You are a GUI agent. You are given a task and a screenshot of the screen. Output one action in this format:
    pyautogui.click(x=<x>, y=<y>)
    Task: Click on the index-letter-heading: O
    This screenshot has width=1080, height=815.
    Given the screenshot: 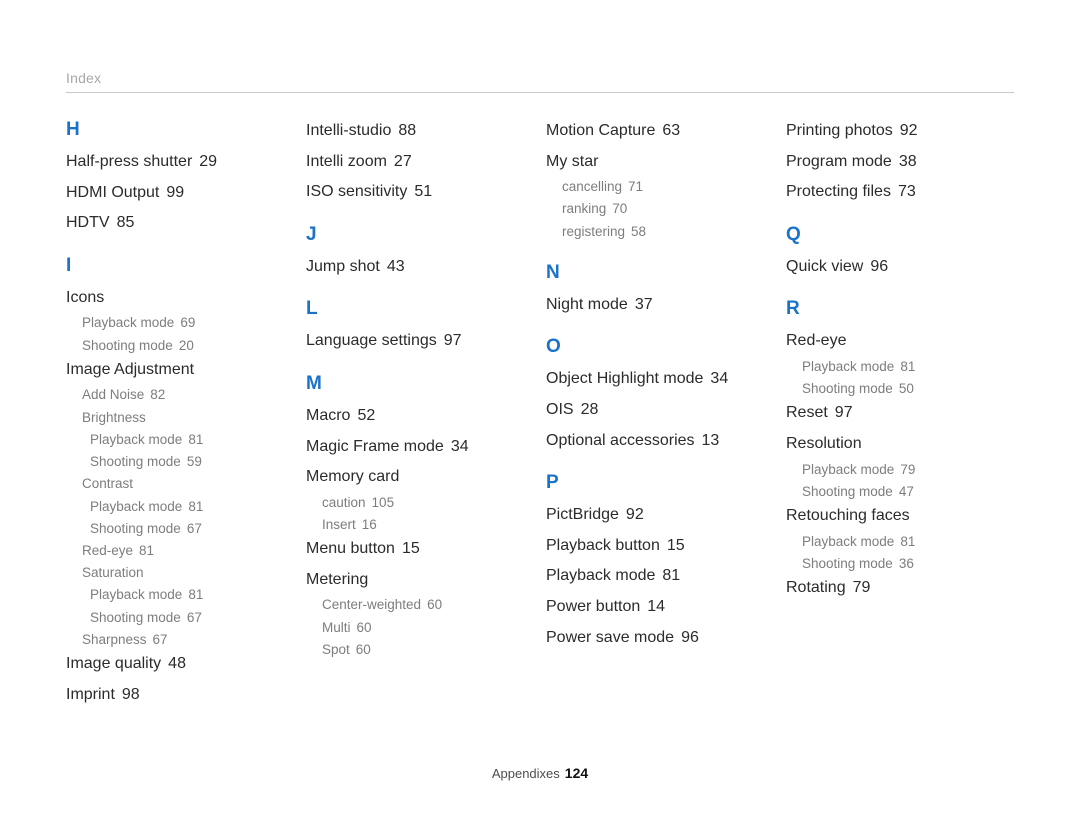 What is the action you would take?
    pyautogui.click(x=553, y=347)
    